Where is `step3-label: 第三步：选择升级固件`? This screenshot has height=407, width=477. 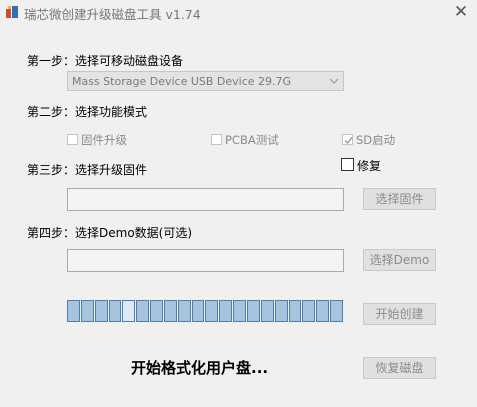
step3-label: 第三步：选择升级固件 is located at coordinates (87, 170).